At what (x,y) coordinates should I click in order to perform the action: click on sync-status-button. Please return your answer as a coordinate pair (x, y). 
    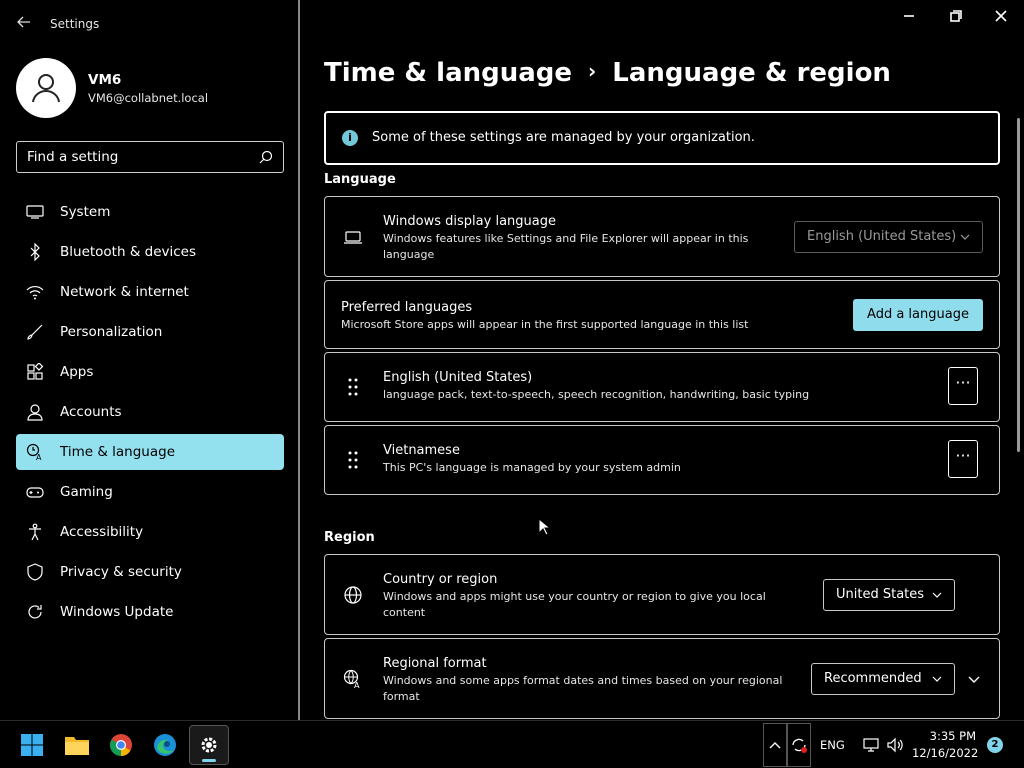
    Looking at the image, I should click on (799, 745).